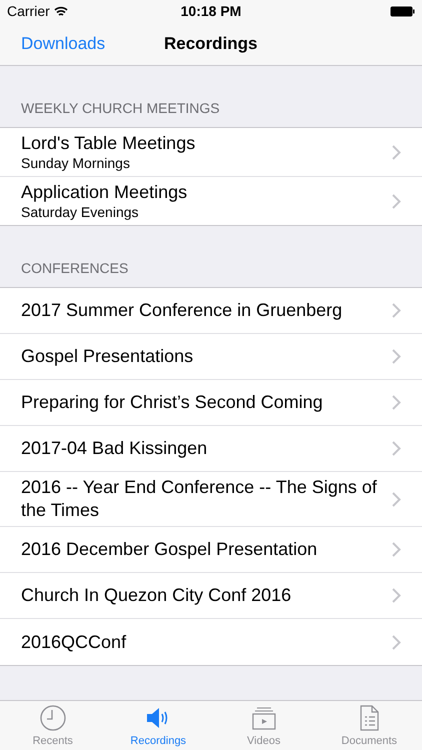 The height and width of the screenshot is (750, 422). What do you see at coordinates (107, 356) in the screenshot?
I see `row-title: Gospel Presentations` at bounding box center [107, 356].